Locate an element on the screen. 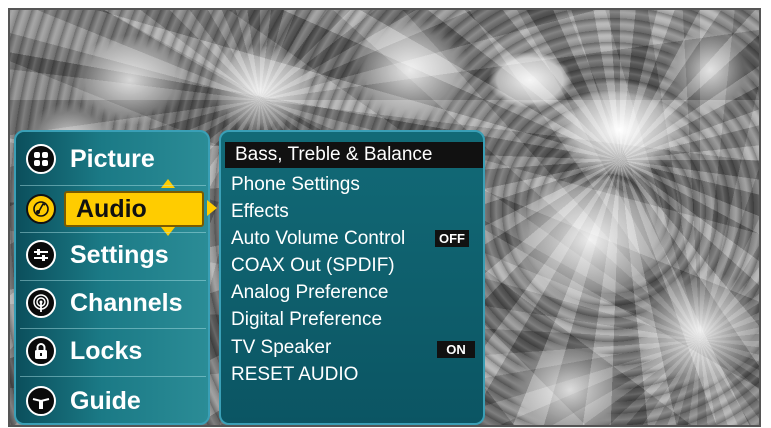  picture-grid-icon is located at coordinates (41, 159).